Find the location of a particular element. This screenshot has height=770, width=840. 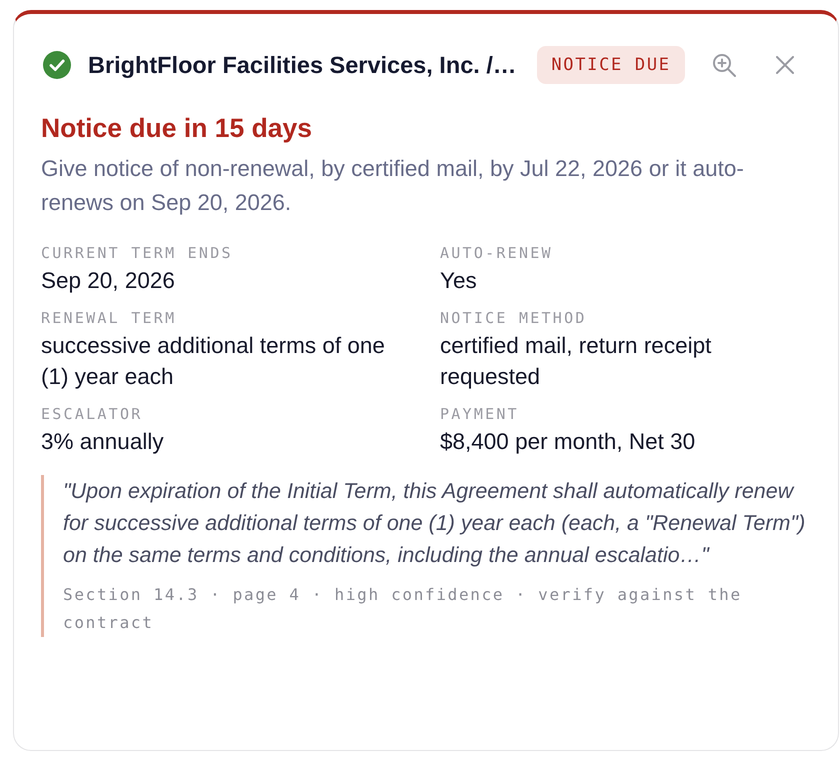

quote-text: "Upon expiration of the Initial Term, this Agreement shall automatically renew for successive additional terms of one (1) year each (each, a "Renewal Term") on the same terms and conditions, including the annual escalatio…" is located at coordinates (434, 523).